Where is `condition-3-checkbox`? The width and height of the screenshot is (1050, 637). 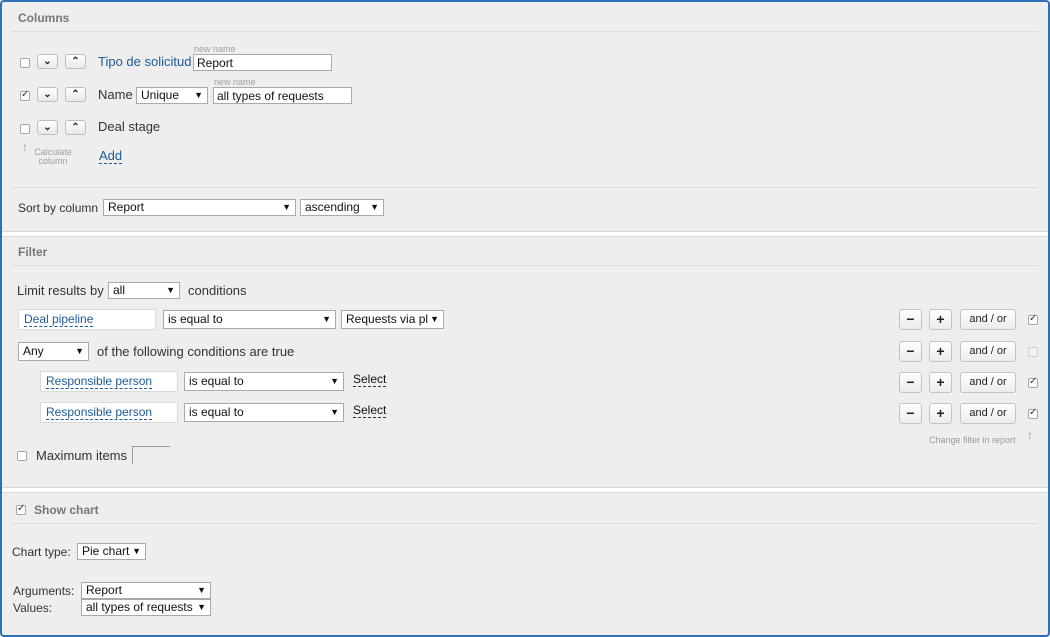 condition-3-checkbox is located at coordinates (1033, 413).